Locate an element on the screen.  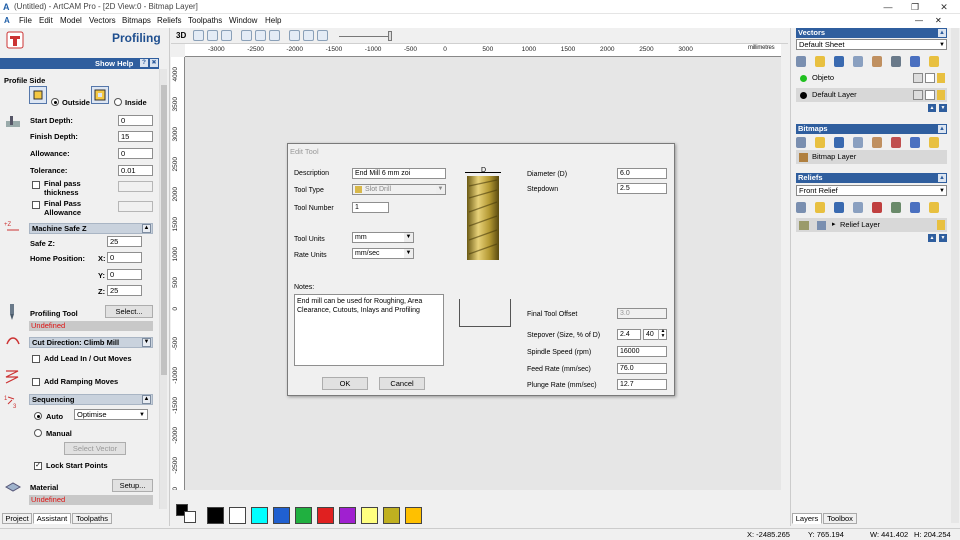
stepdown-input: 2.5 is located at coordinates (642, 188).